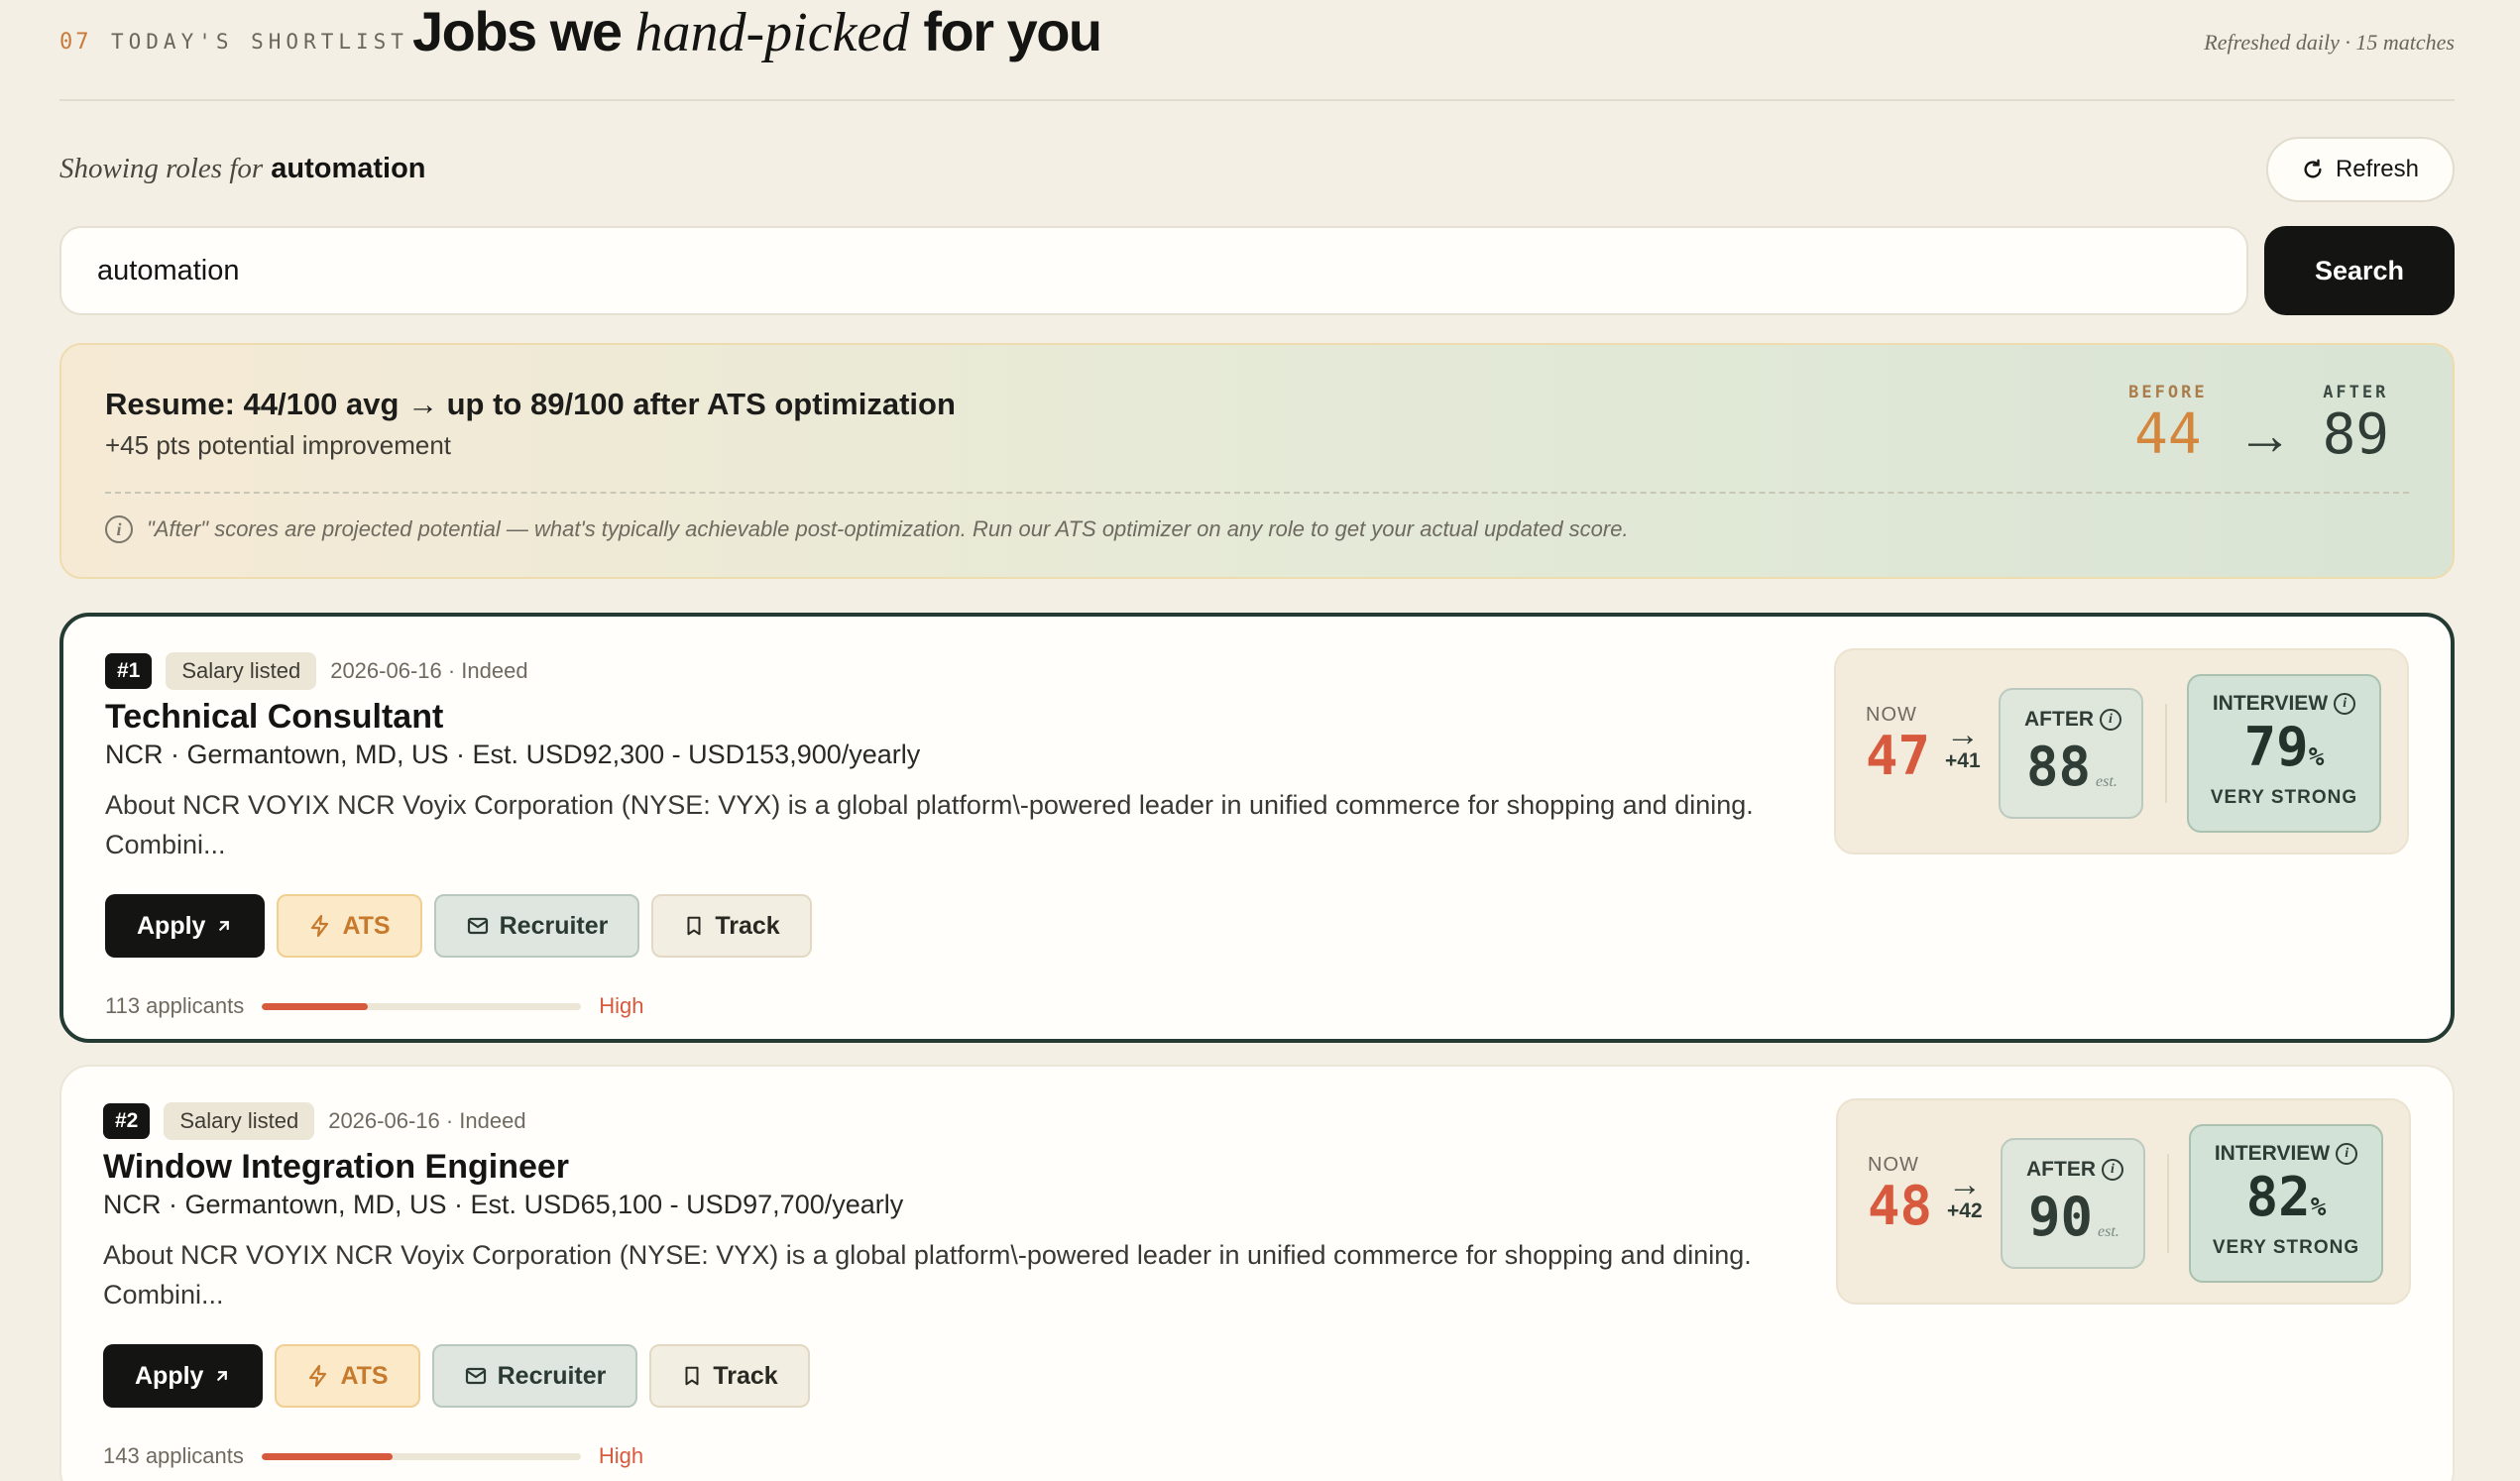  I want to click on interview-value: 82%, so click(2286, 1197).